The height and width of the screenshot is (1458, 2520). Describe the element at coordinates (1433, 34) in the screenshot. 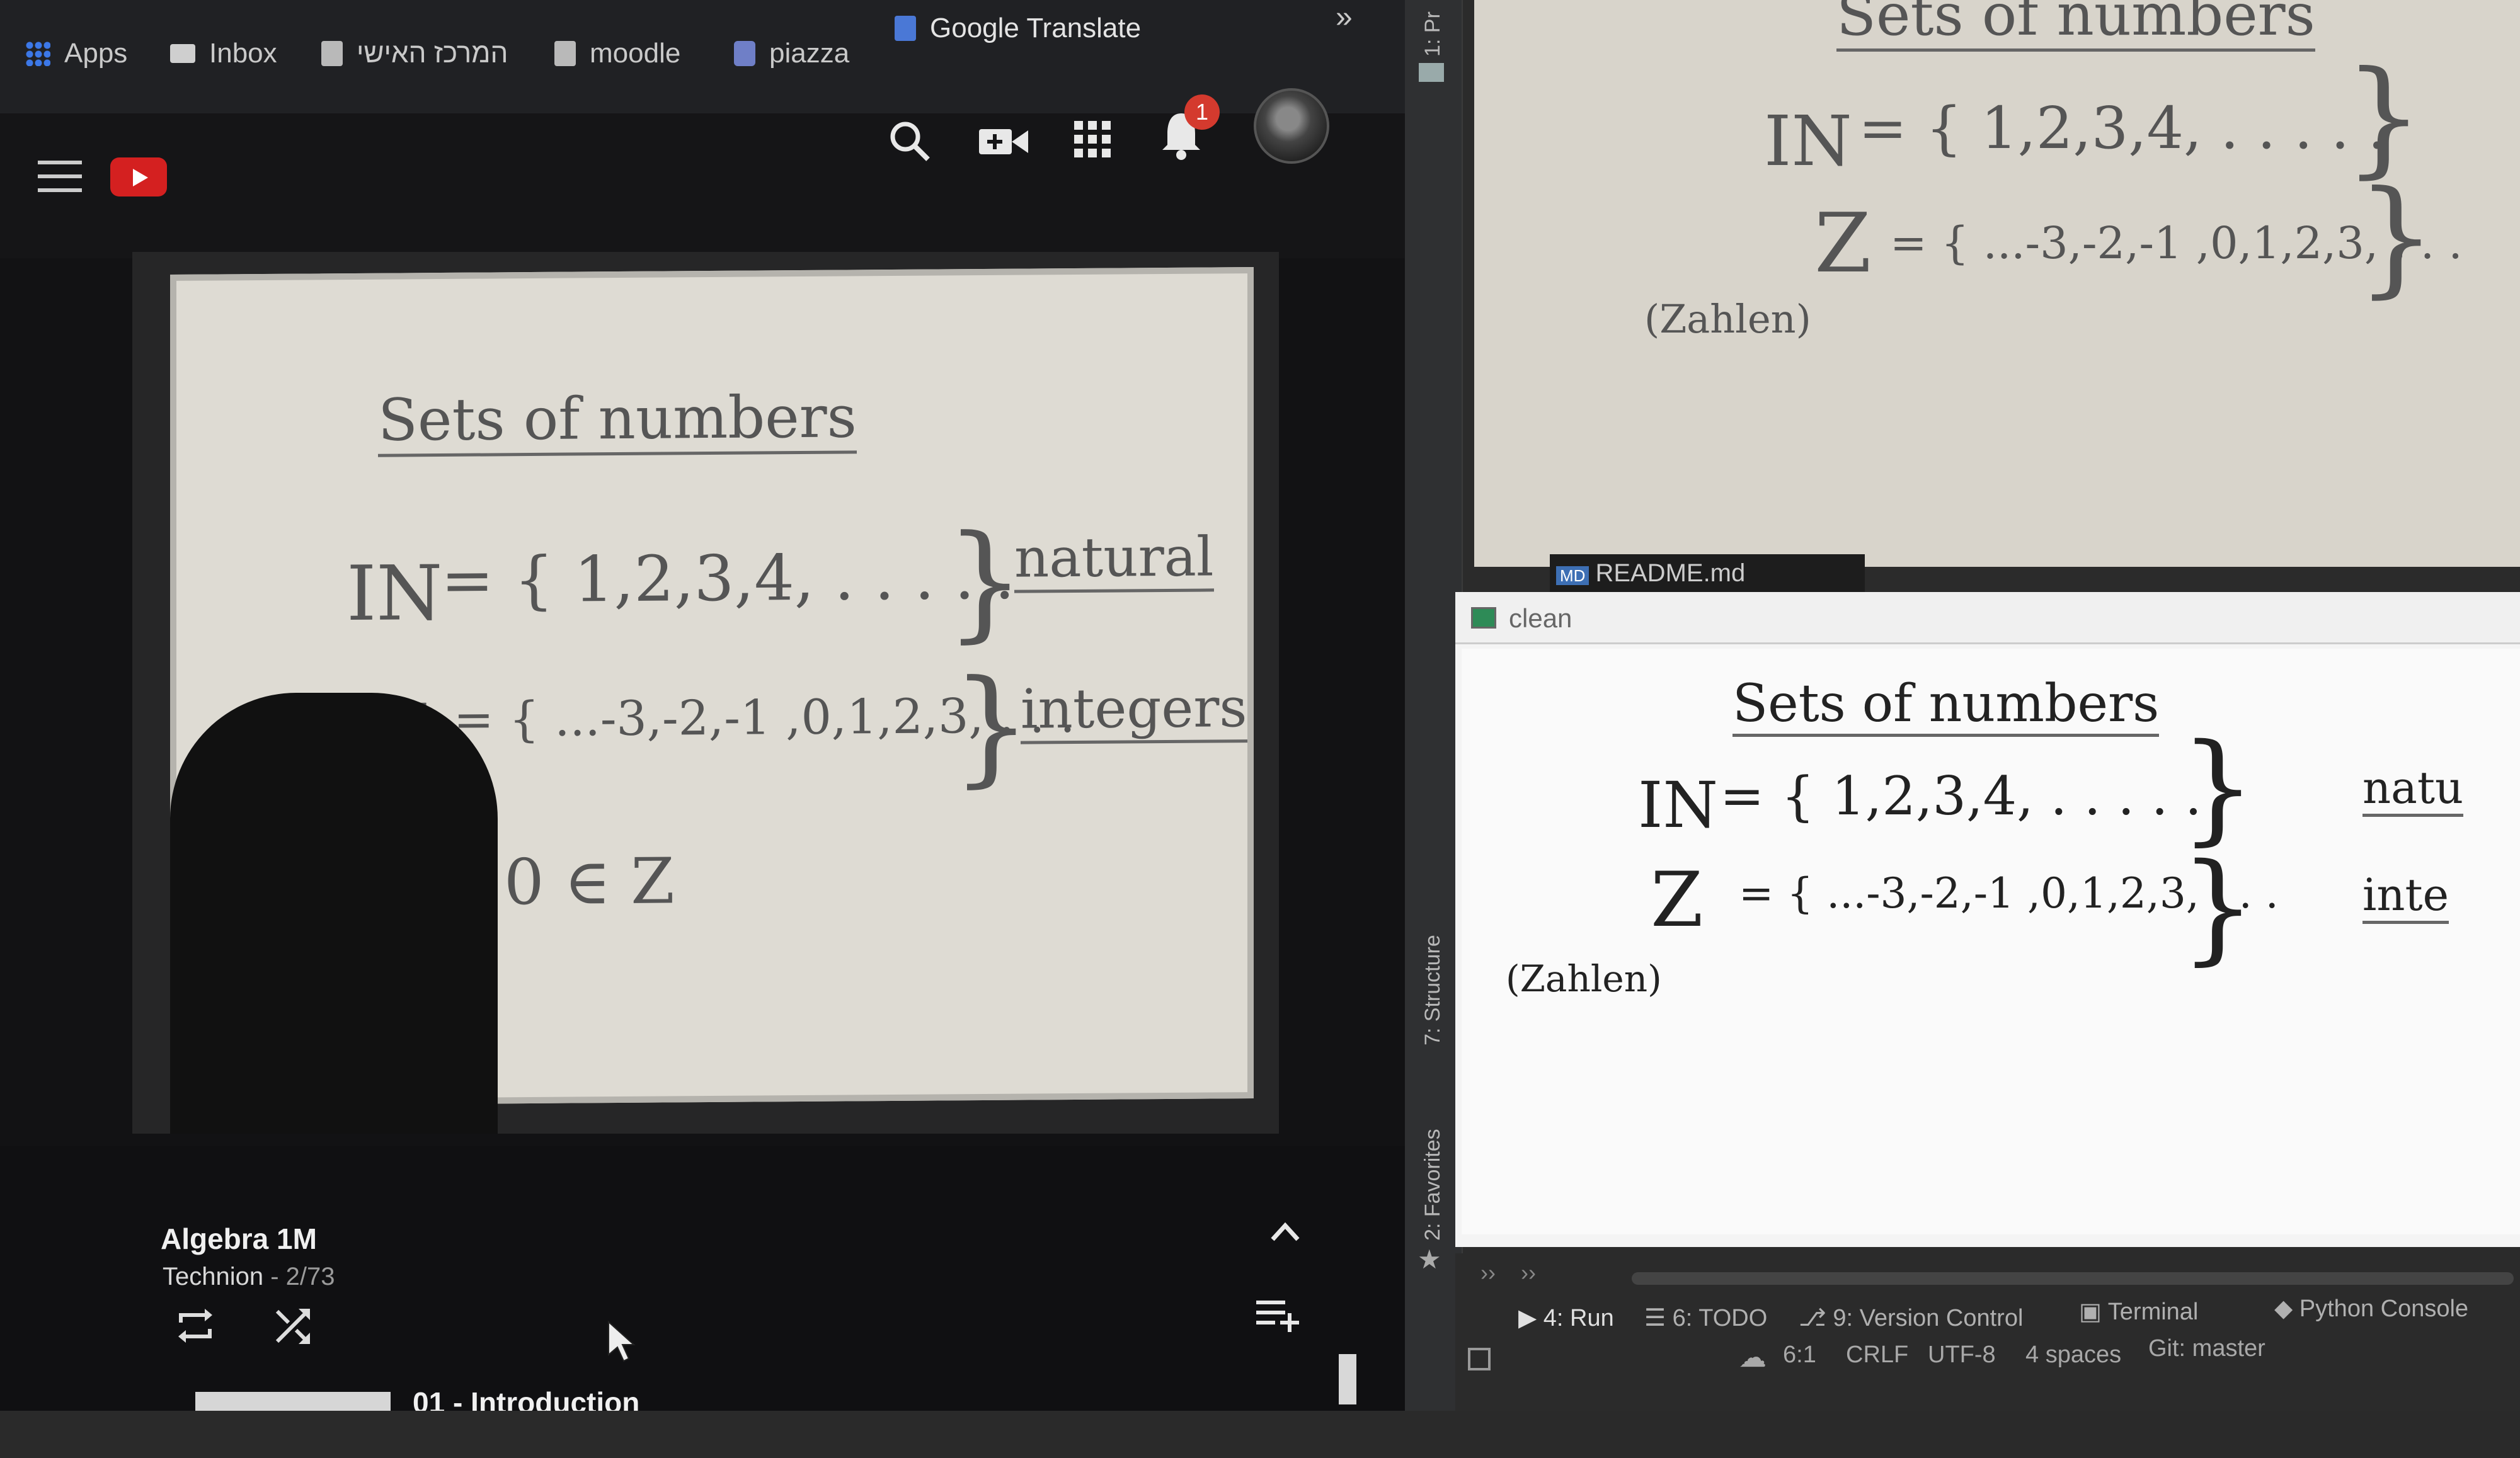

I see `side-tab-project: 1: Pr` at that location.